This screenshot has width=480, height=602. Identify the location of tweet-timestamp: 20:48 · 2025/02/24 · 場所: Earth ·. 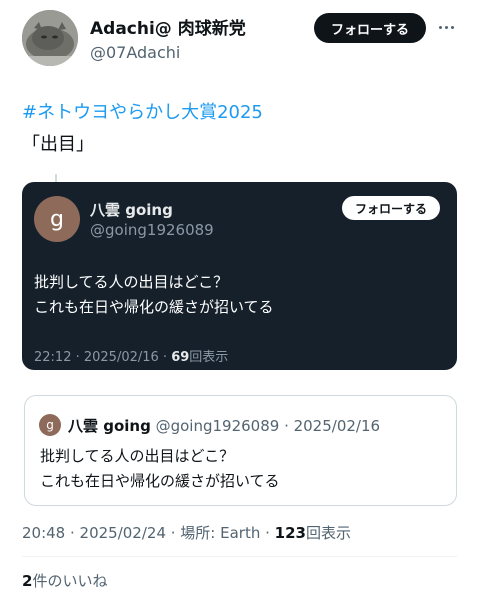
(148, 533).